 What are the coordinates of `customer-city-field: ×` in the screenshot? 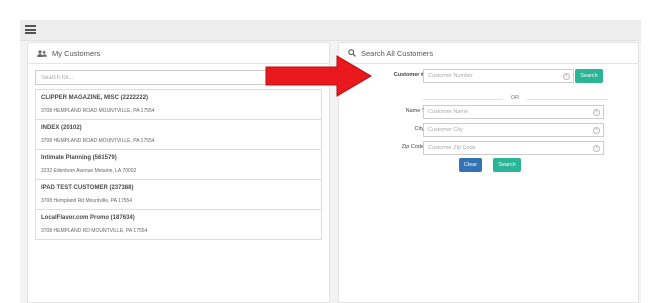 It's located at (513, 130).